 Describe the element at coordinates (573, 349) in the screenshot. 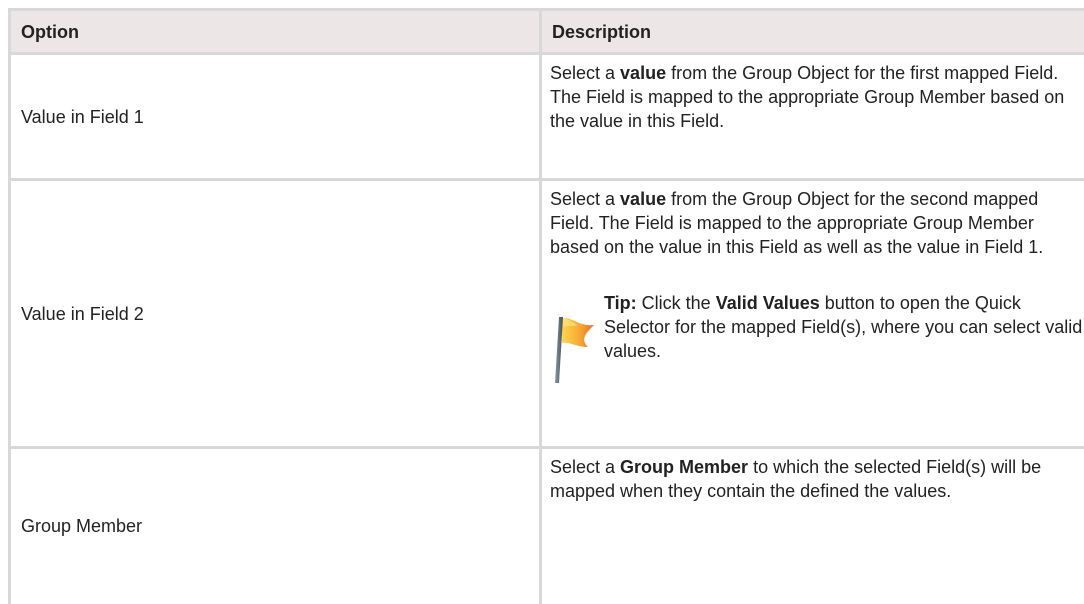

I see `flag-icon` at that location.